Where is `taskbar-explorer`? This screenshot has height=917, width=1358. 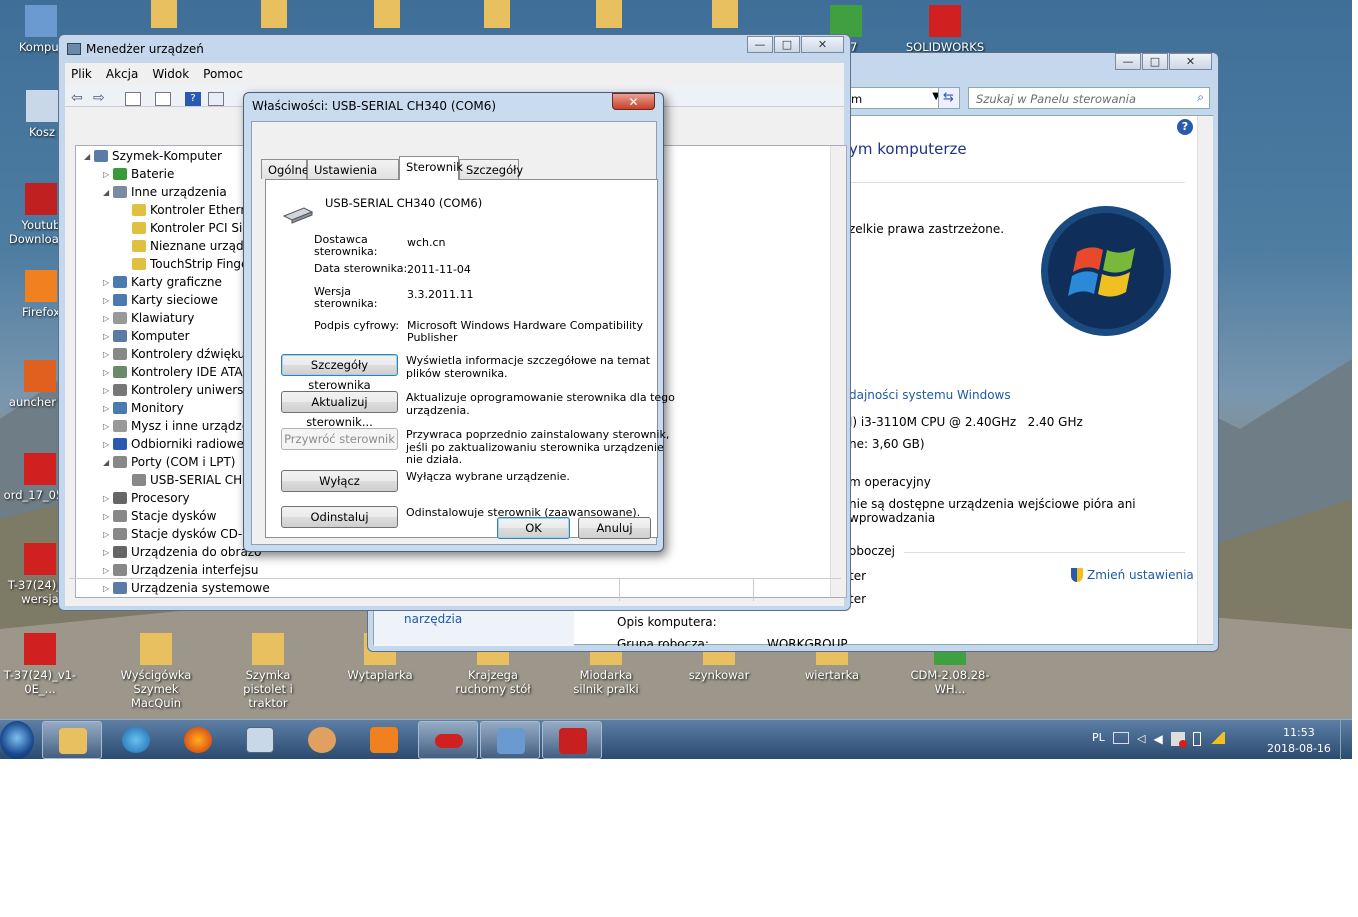
taskbar-explorer is located at coordinates (72, 740).